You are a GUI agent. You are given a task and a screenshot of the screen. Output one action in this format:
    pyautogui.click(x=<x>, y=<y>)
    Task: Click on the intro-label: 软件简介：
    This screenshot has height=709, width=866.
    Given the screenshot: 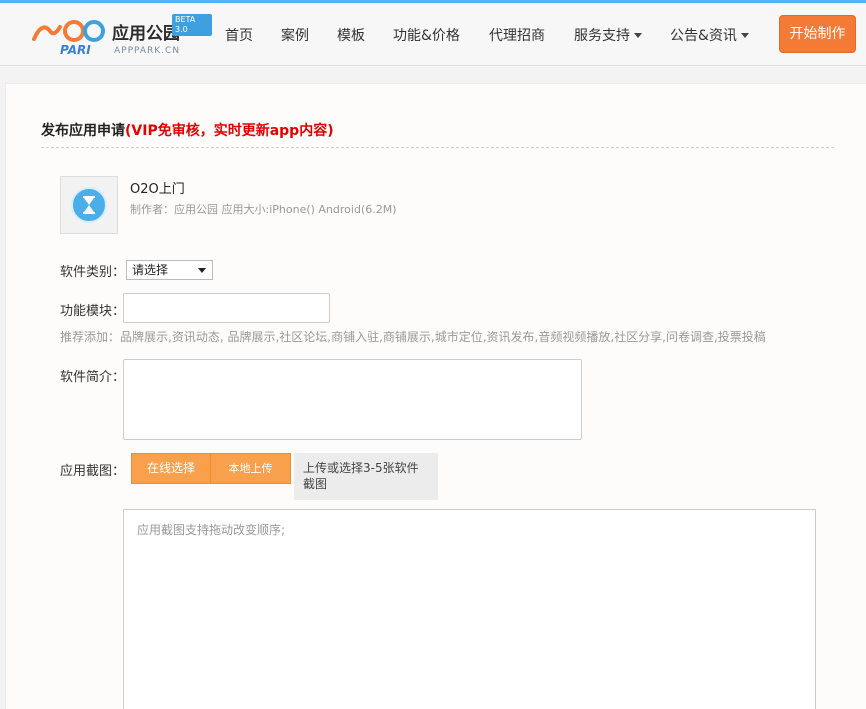 What is the action you would take?
    pyautogui.click(x=93, y=377)
    